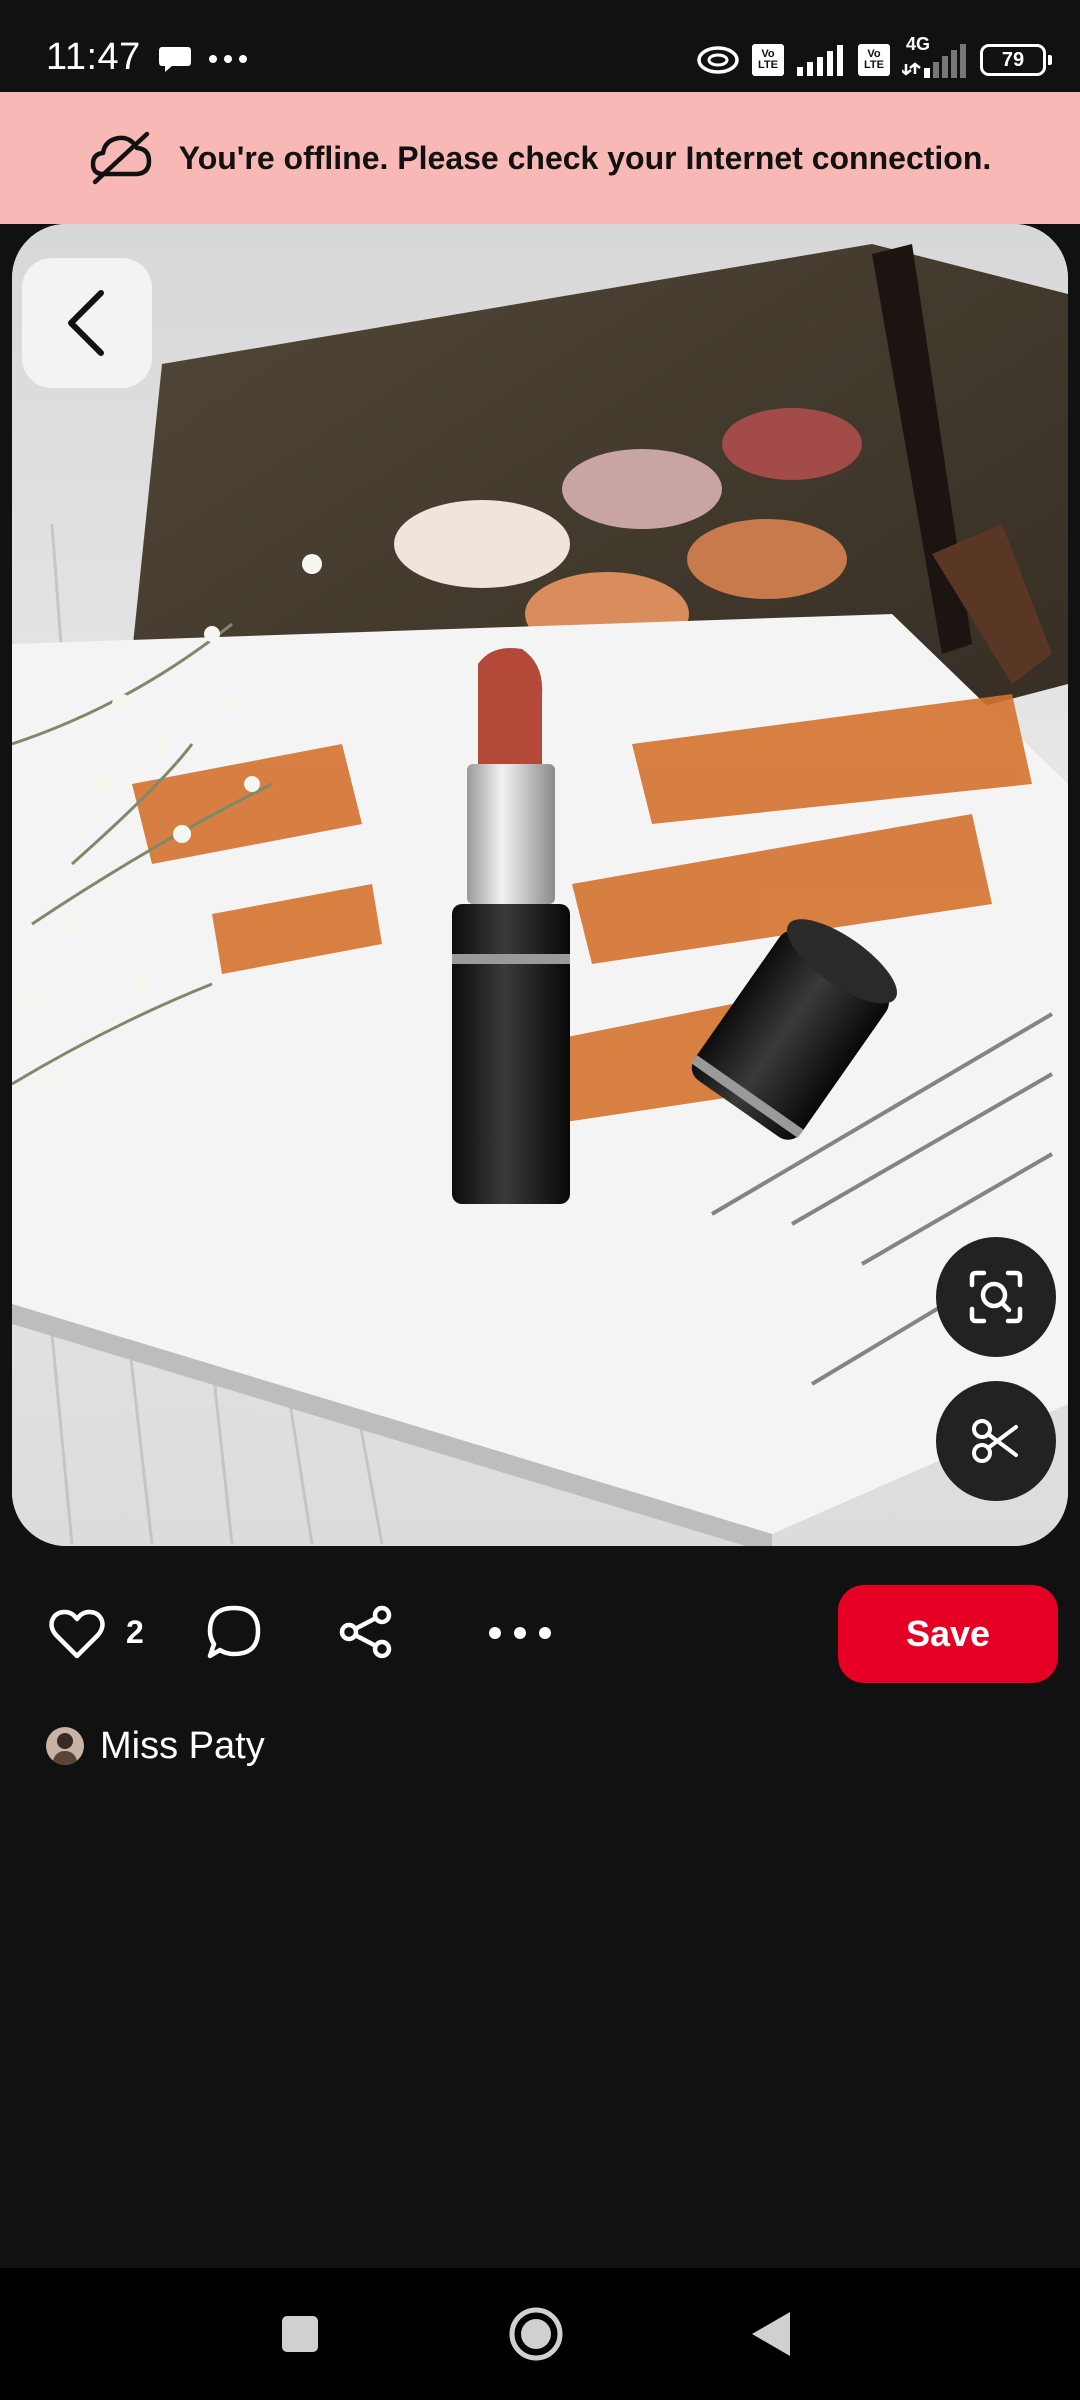 This screenshot has height=2400, width=1080. What do you see at coordinates (768, 60) in the screenshot?
I see `volte-badge-1: Vo LTE` at bounding box center [768, 60].